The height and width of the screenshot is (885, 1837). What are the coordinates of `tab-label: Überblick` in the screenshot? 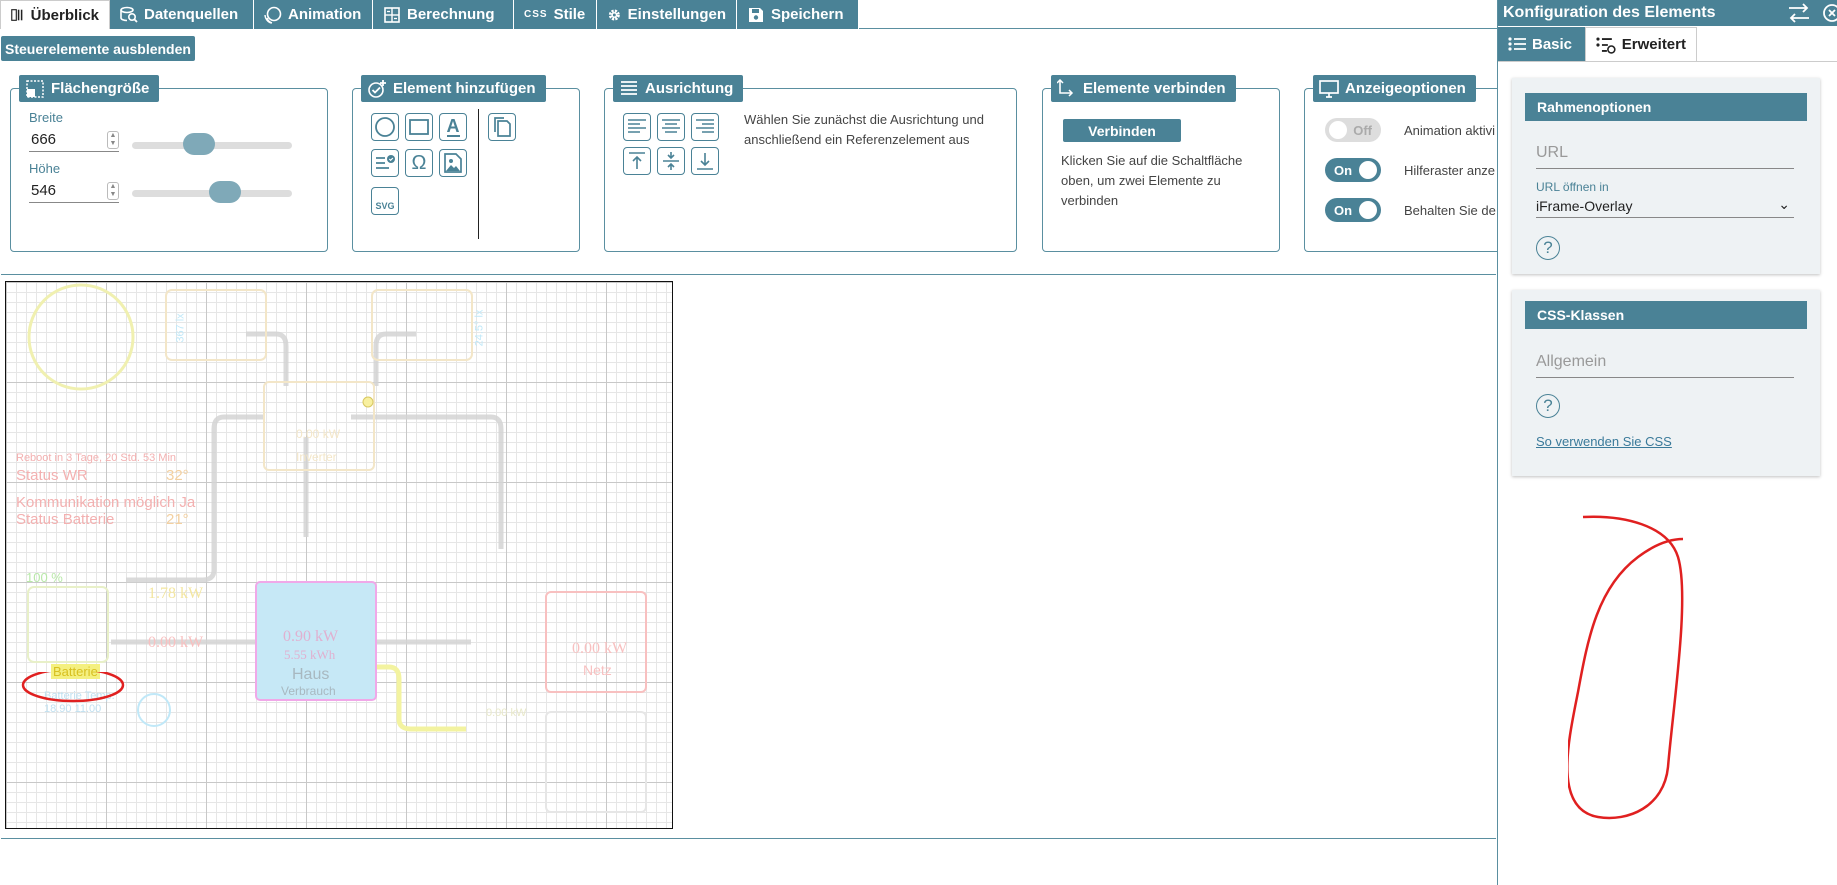 It's located at (64, 15).